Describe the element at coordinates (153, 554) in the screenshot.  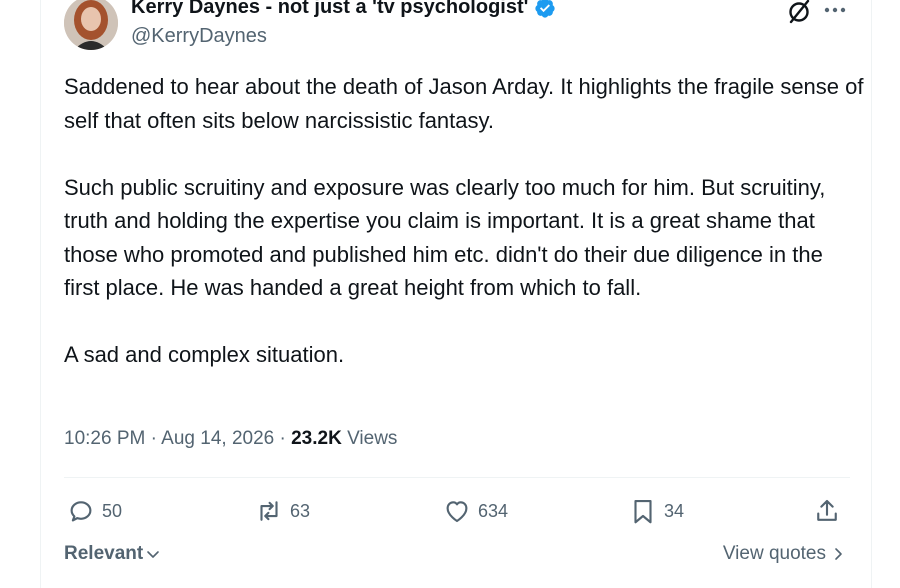
I see `chevron-down-icon` at that location.